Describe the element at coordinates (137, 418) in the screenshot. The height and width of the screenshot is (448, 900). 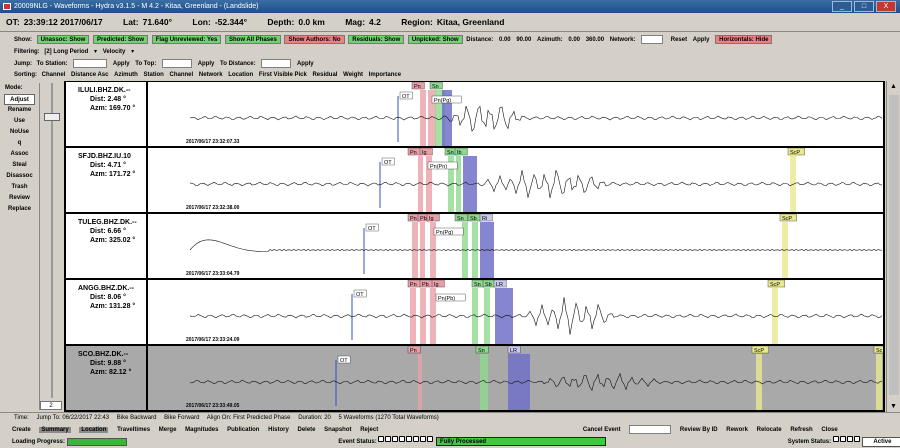
I see `bike-backward-button: Bike Backward` at that location.